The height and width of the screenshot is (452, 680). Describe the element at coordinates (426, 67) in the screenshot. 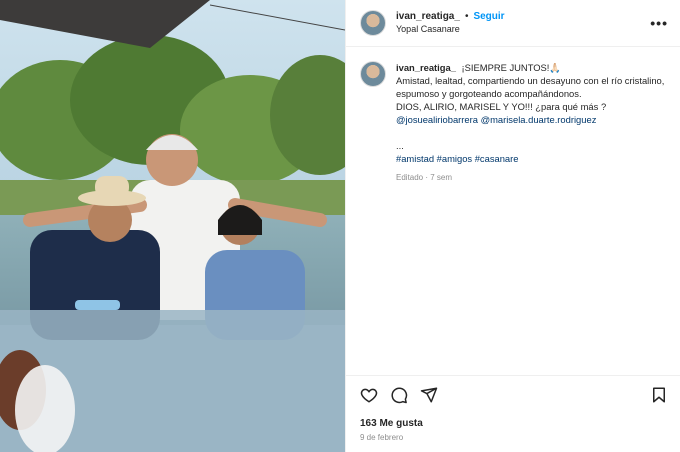

I see `caption-username: ivan_reatiga_` at that location.